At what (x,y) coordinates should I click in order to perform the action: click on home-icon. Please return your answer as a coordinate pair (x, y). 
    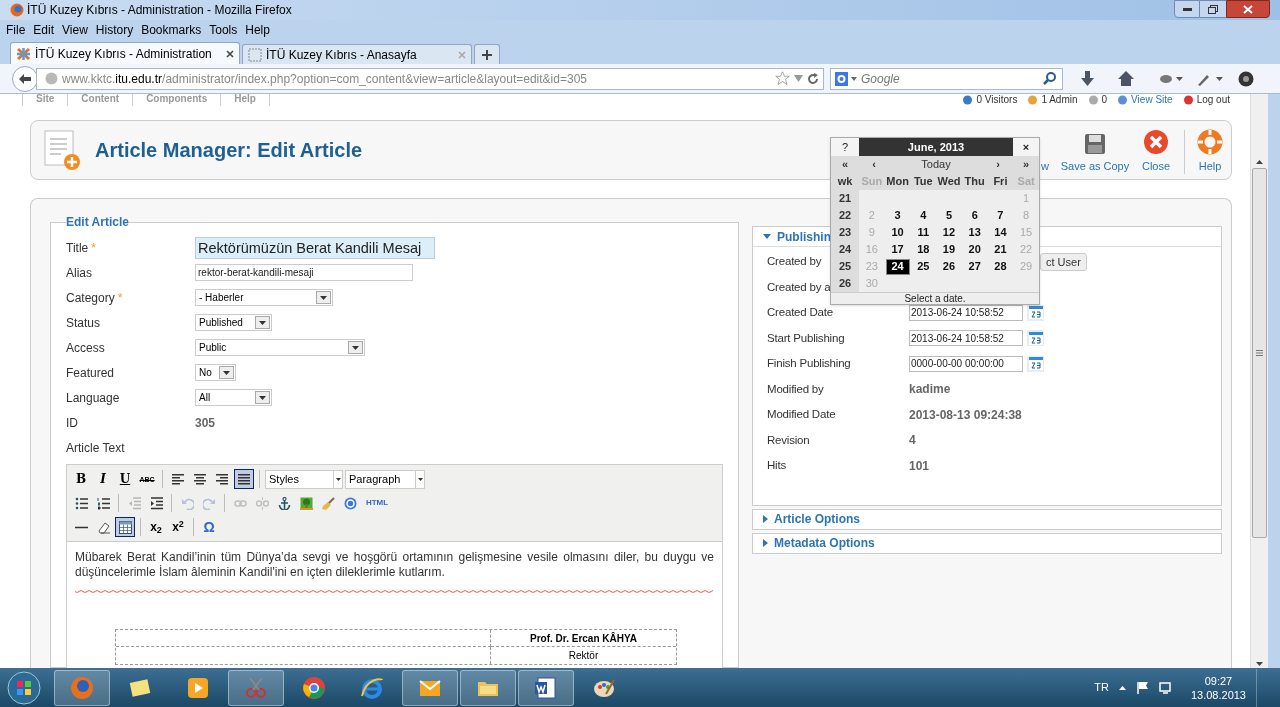
    Looking at the image, I should click on (1126, 78).